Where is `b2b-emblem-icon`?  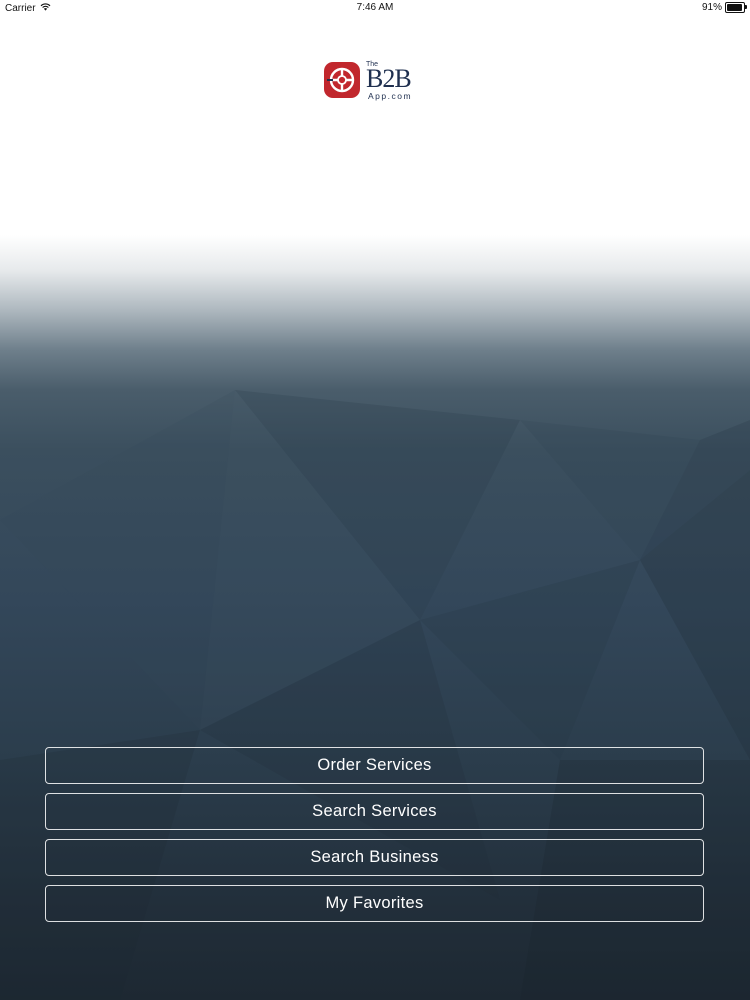 b2b-emblem-icon is located at coordinates (342, 82).